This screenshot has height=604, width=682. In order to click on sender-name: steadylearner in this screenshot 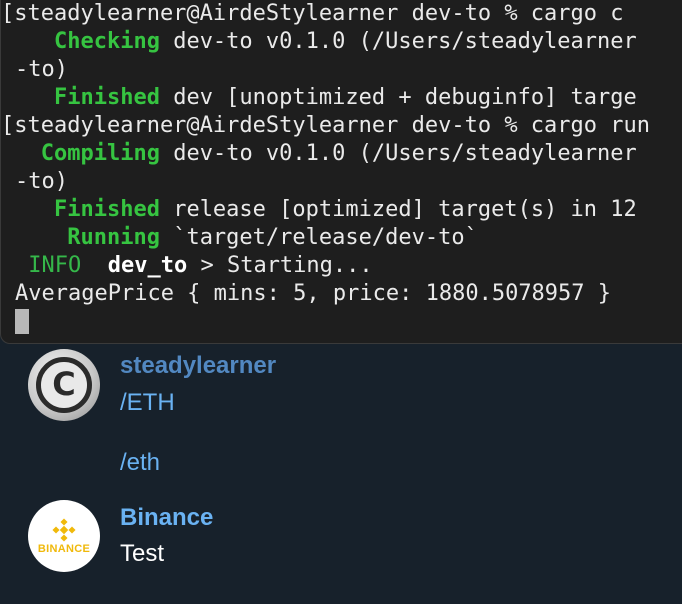, I will do `click(198, 366)`.